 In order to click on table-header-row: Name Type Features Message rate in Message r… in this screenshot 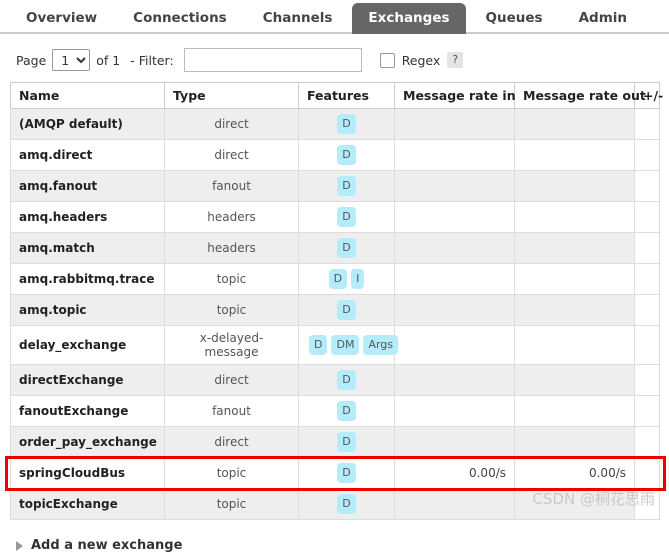, I will do `click(336, 95)`.